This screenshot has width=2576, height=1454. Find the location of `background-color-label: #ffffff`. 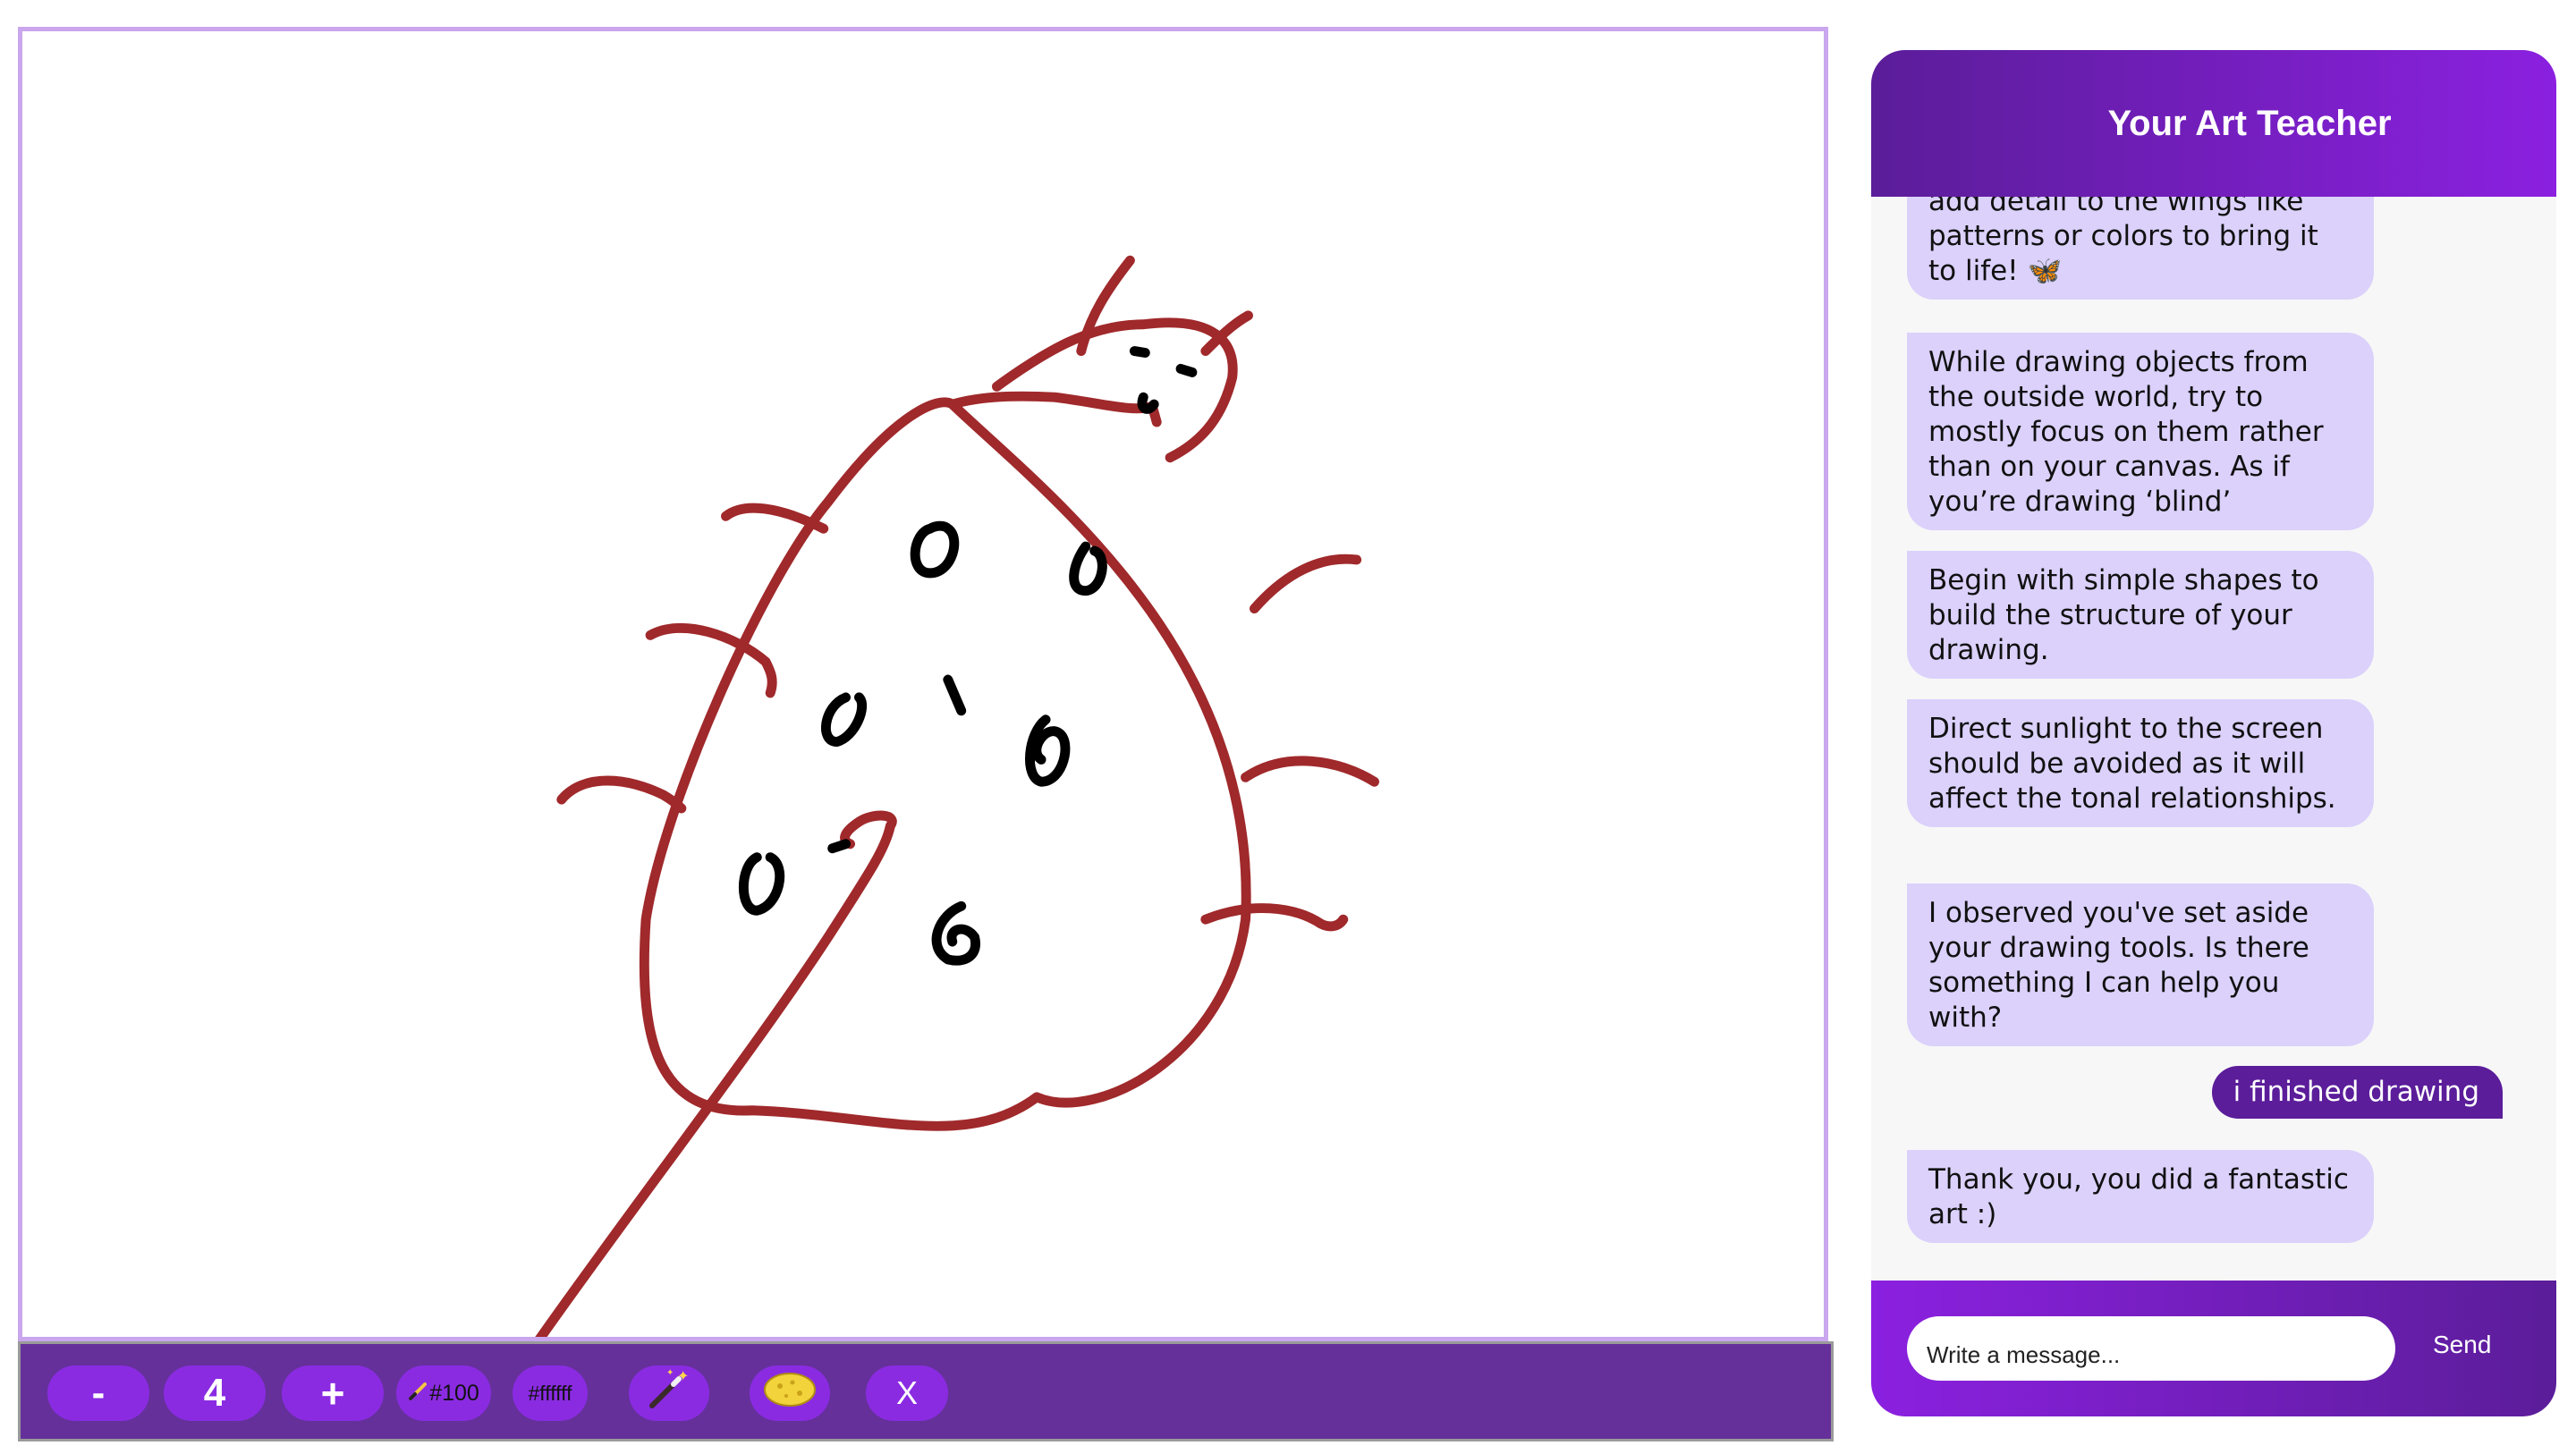

background-color-label: #ffffff is located at coordinates (550, 1393).